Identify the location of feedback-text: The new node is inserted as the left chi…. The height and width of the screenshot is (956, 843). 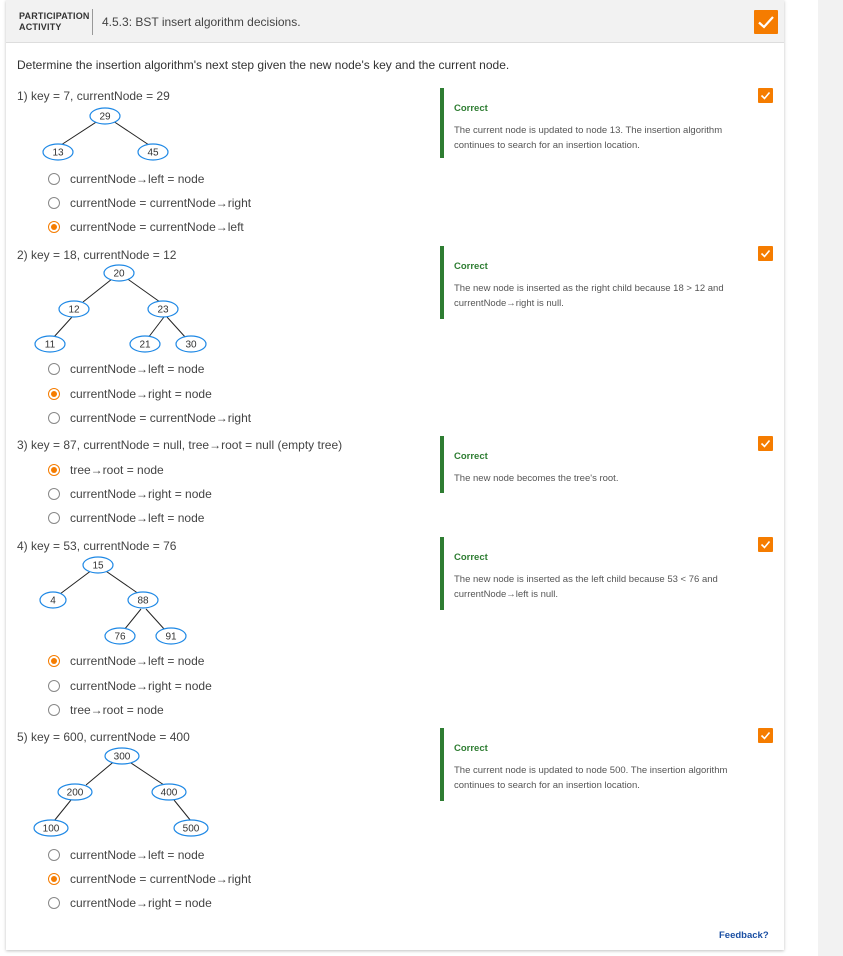
(586, 587).